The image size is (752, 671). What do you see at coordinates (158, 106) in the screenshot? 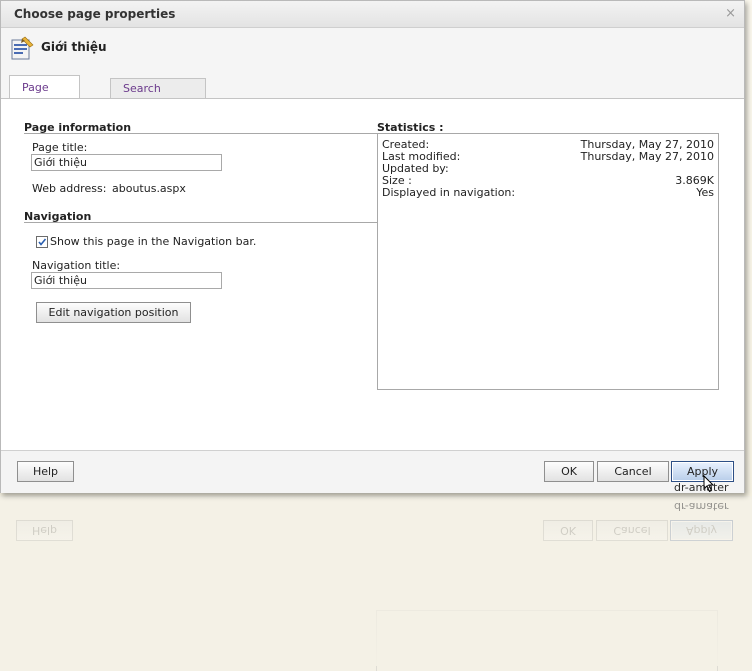
I see `tab-seo: Search Engine Optimization` at bounding box center [158, 106].